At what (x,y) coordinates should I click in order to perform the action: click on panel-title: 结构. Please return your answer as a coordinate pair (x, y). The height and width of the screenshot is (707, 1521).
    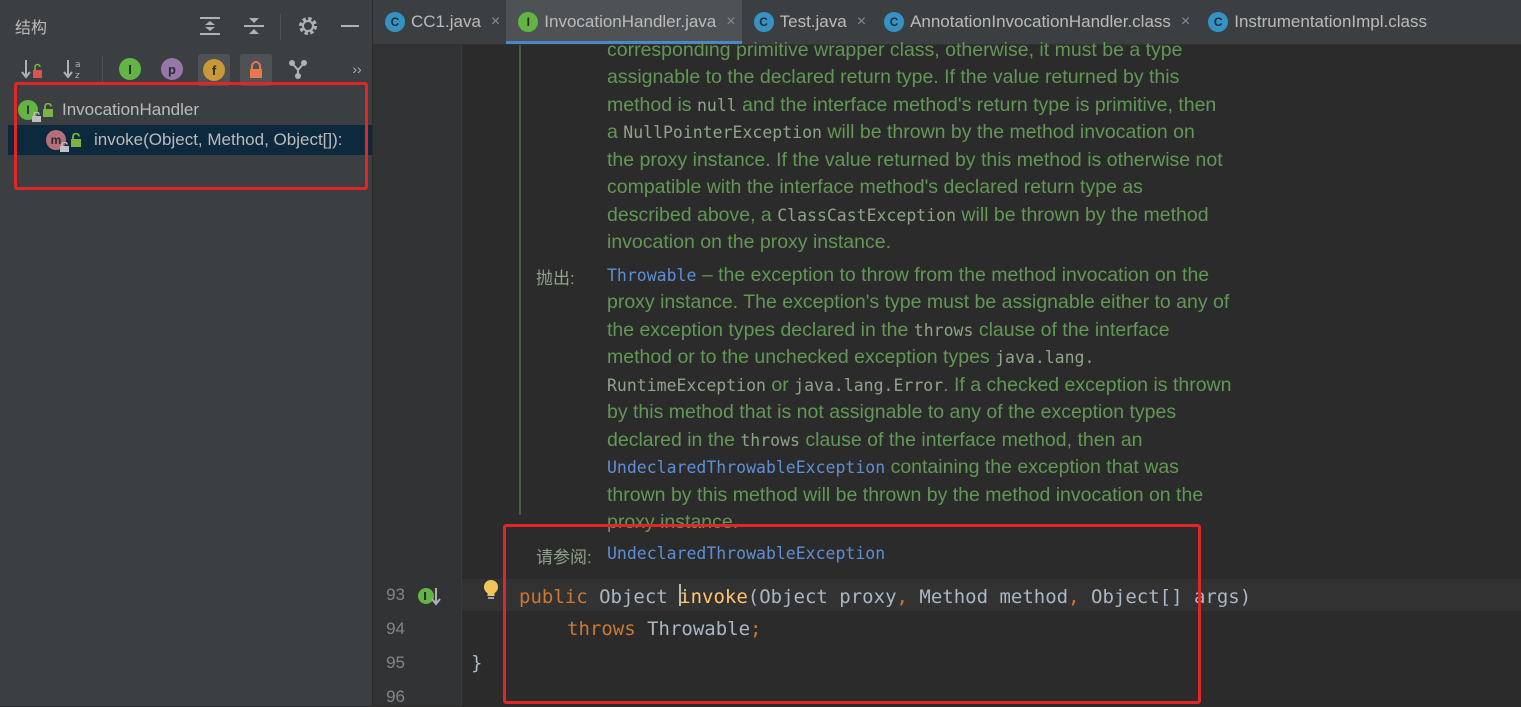
    Looking at the image, I should click on (31, 28).